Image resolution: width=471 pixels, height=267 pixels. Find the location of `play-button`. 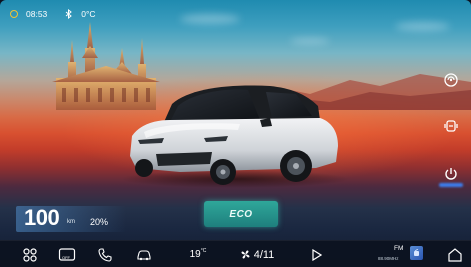

play-button is located at coordinates (317, 254).